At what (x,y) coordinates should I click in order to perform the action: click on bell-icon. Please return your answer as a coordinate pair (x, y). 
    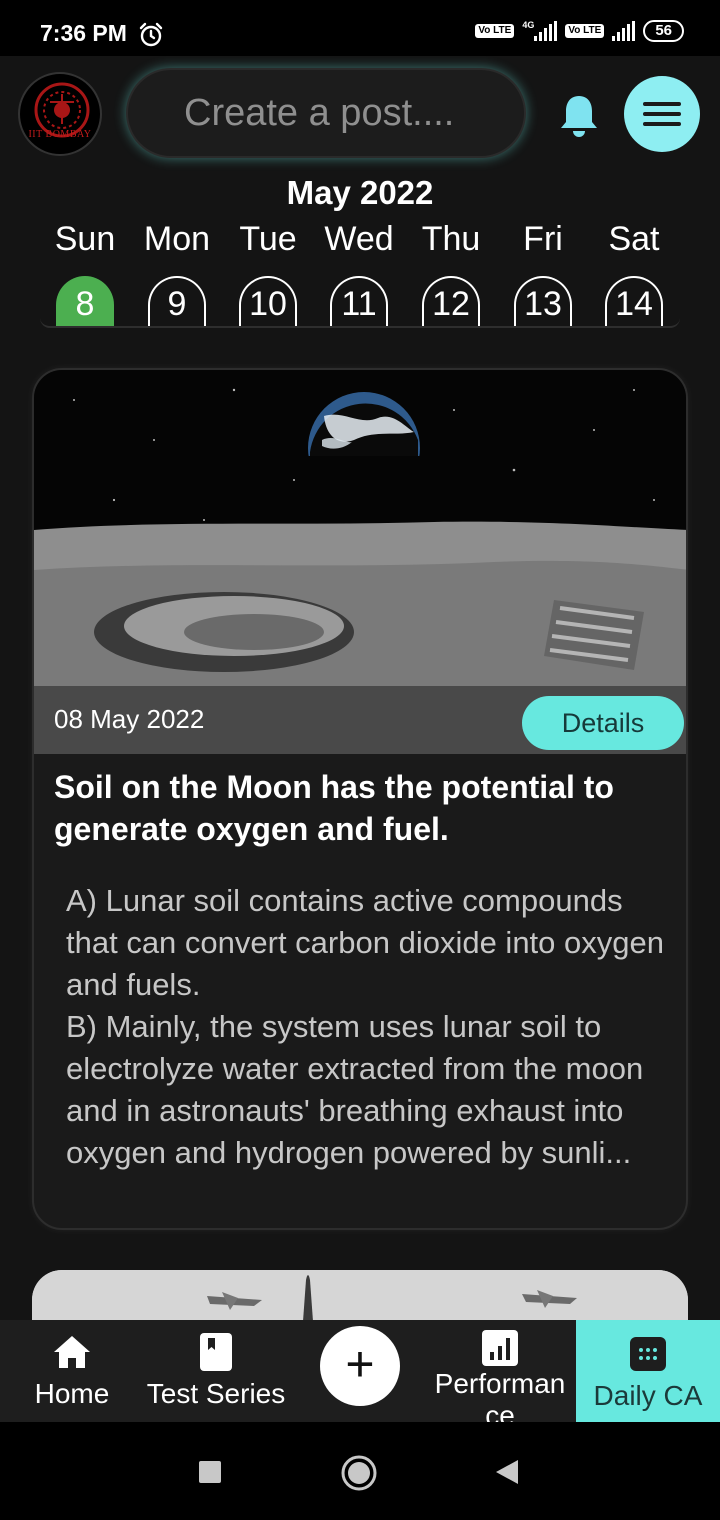
    Looking at the image, I should click on (579, 115).